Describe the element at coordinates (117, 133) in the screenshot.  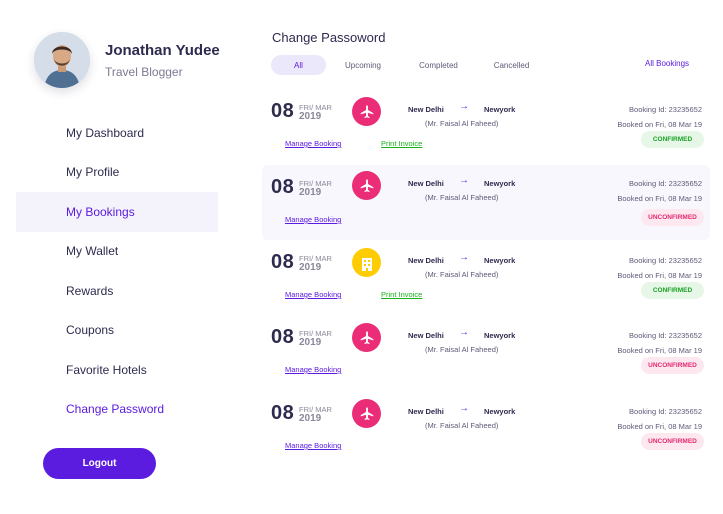
I see `sidebar-item-my-dashboard: My Dashboard` at that location.